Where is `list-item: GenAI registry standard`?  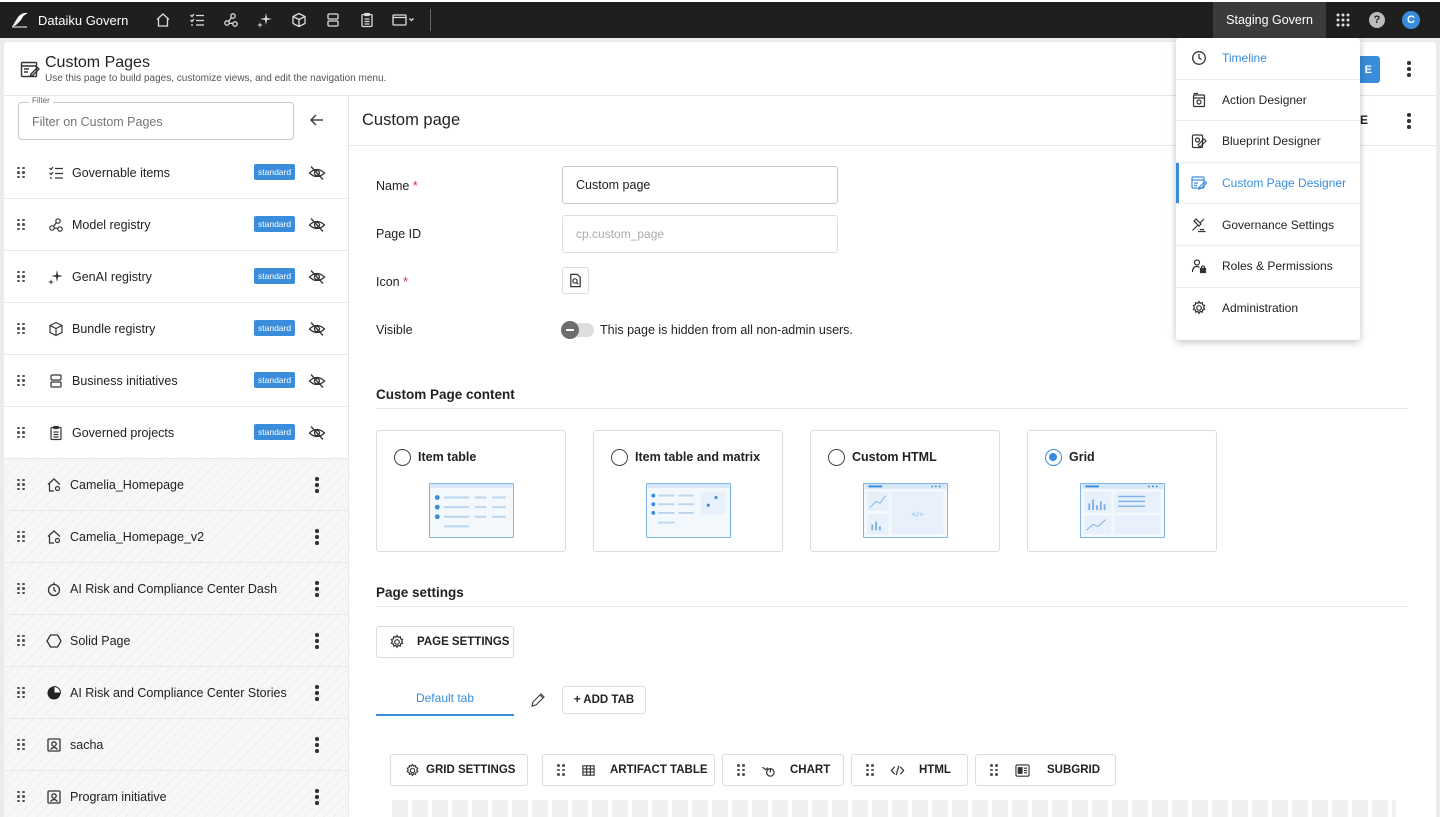
list-item: GenAI registry standard is located at coordinates (176, 277).